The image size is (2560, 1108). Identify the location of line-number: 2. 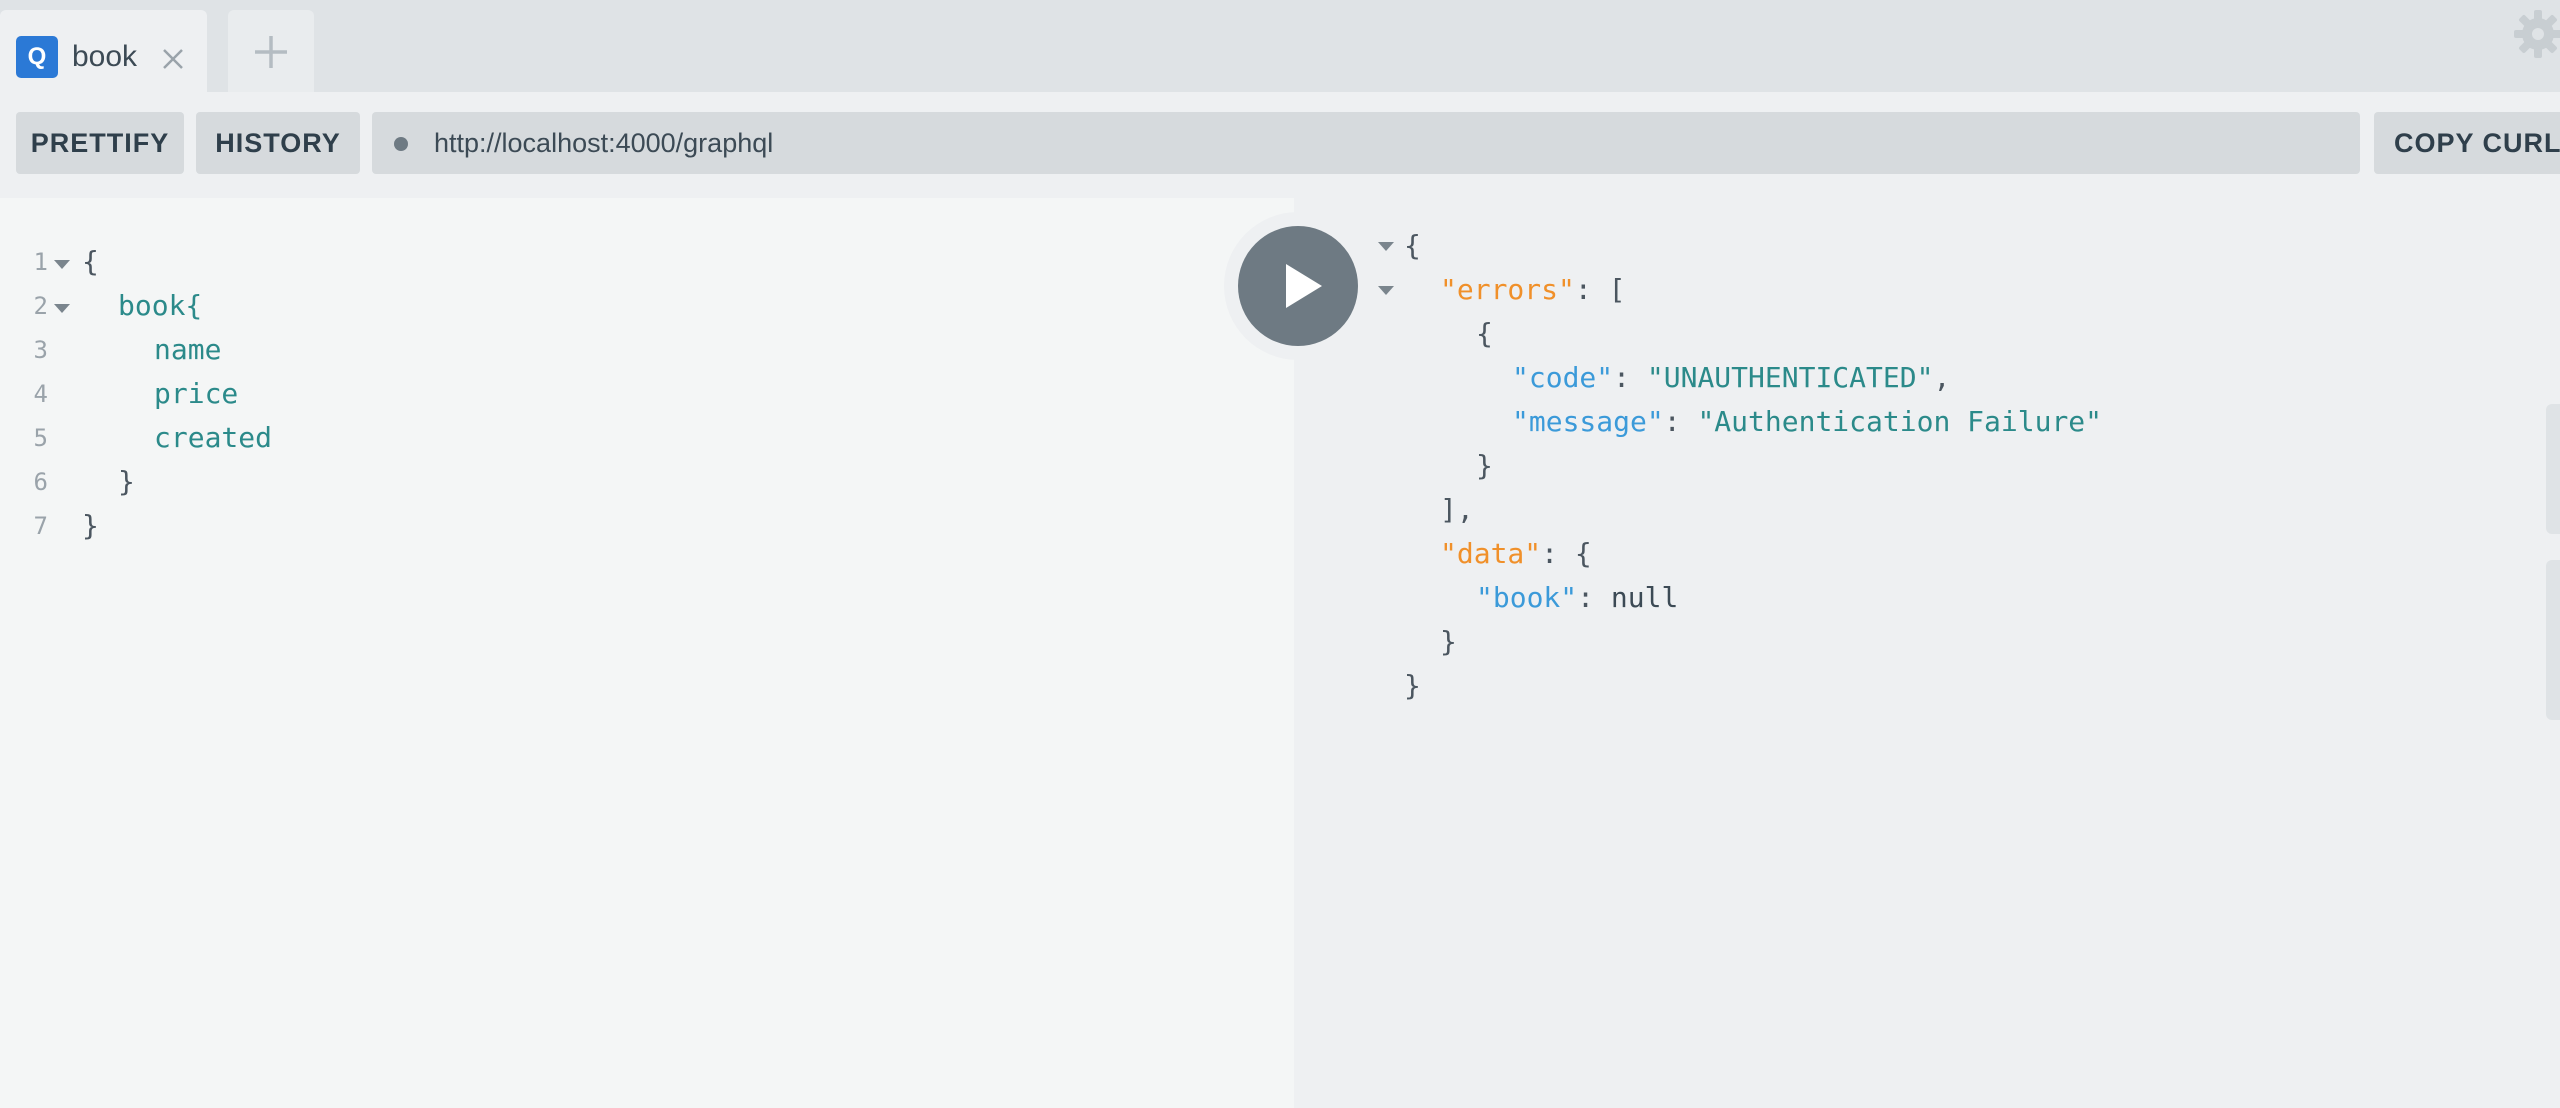
(40, 306).